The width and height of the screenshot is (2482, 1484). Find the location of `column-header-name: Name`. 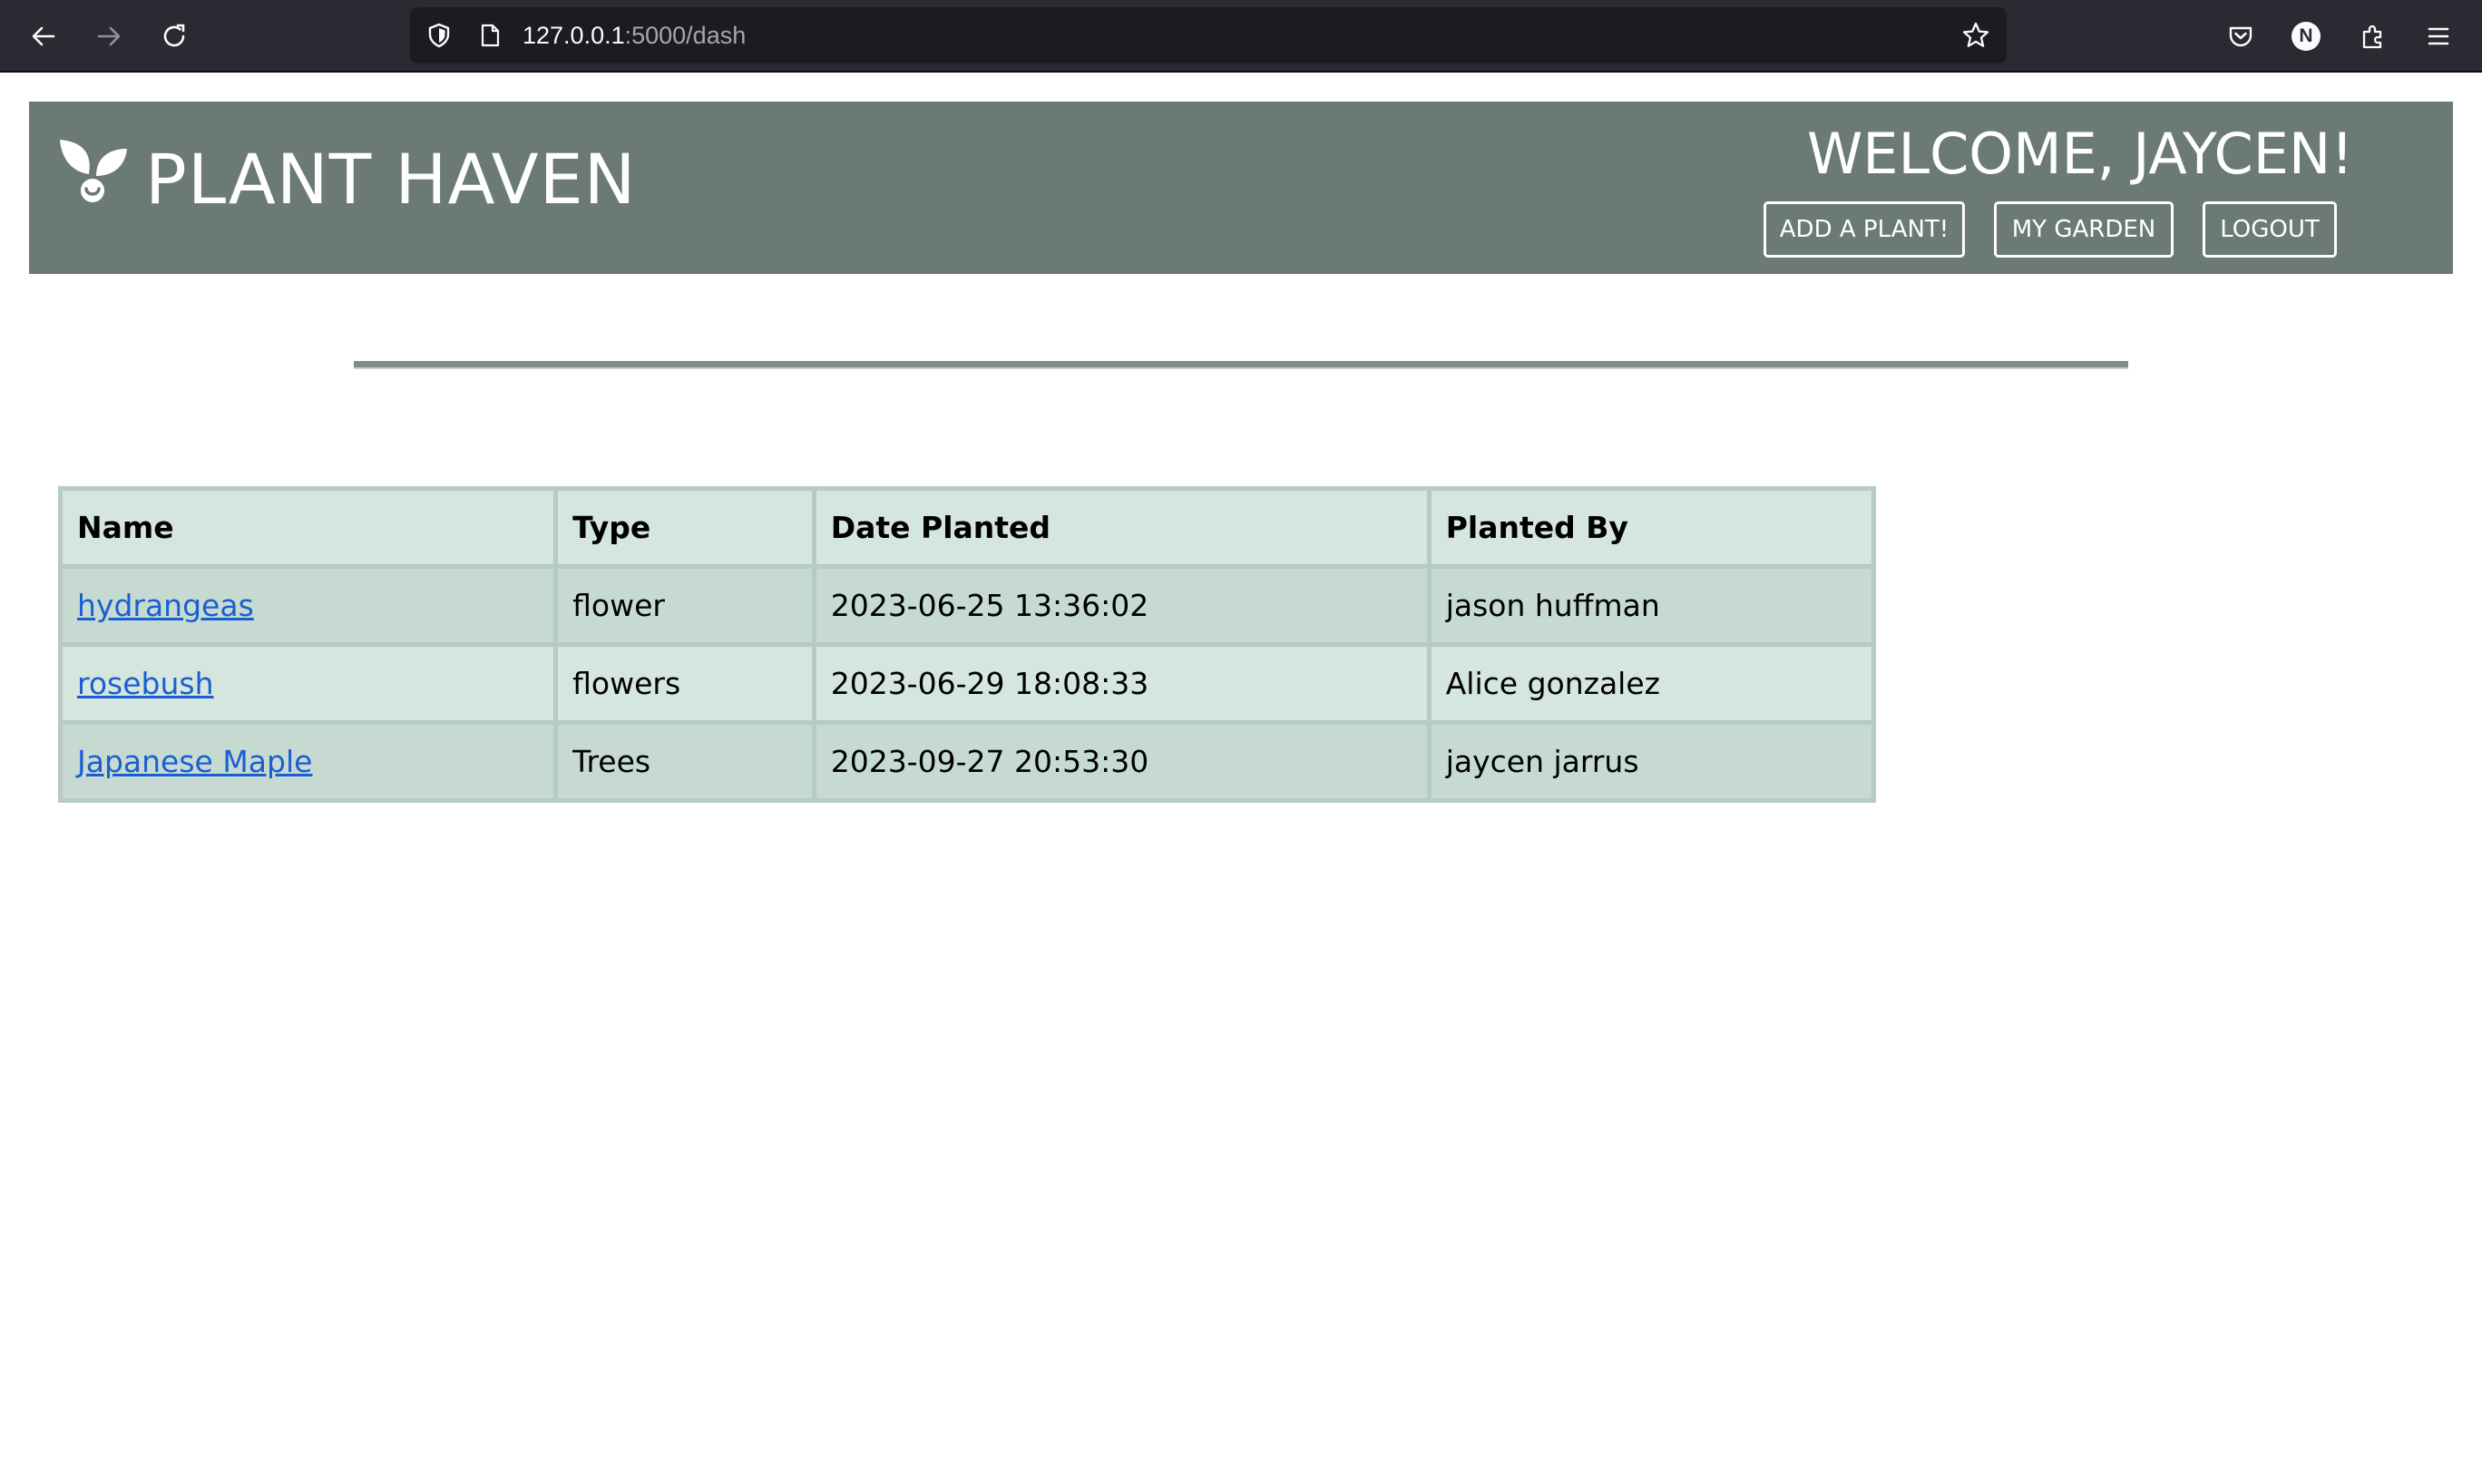

column-header-name: Name is located at coordinates (308, 527).